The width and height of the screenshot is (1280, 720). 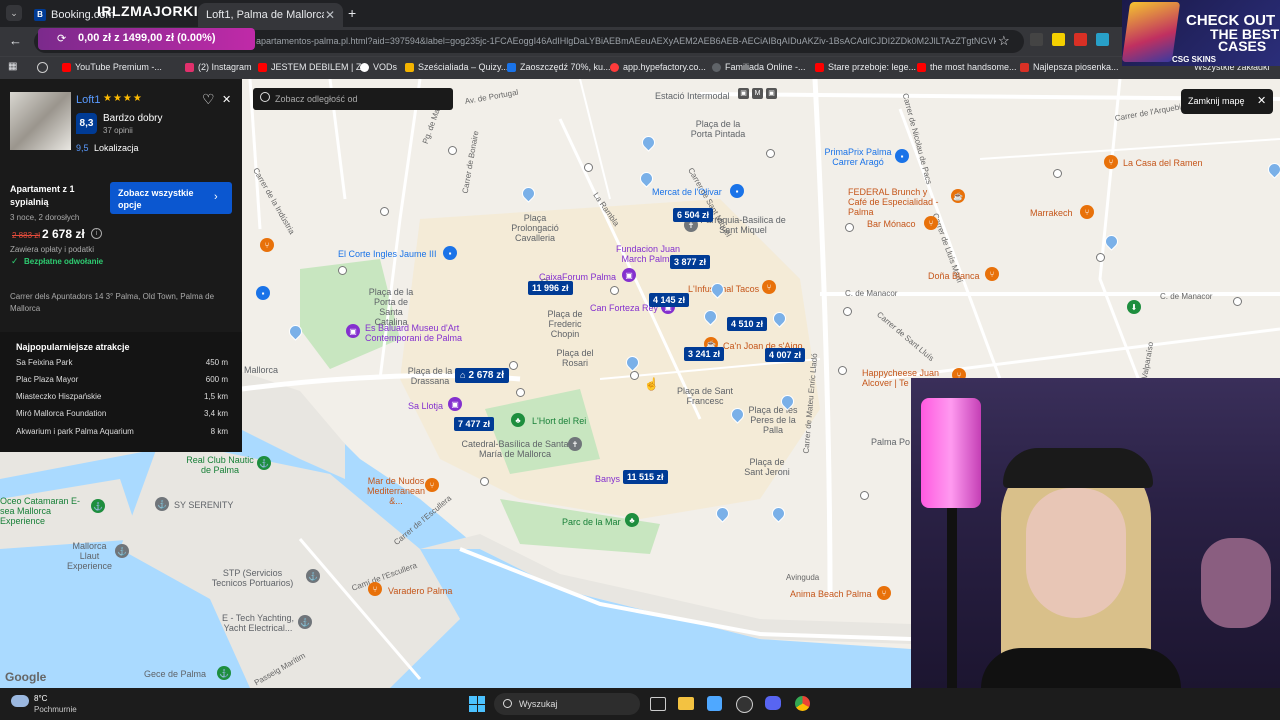 I want to click on weather-temp: 8°C, so click(x=40, y=698).